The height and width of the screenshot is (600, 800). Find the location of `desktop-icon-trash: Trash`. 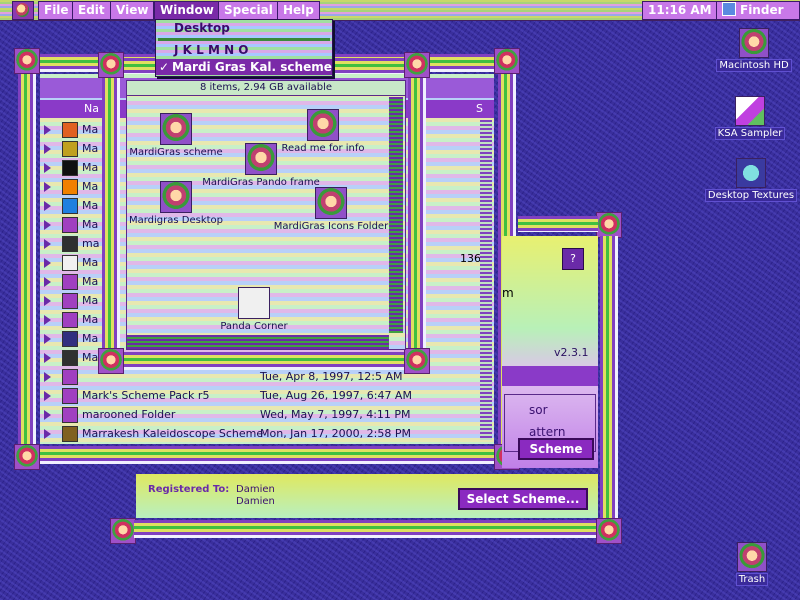

desktop-icon-trash: Trash is located at coordinates (752, 564).